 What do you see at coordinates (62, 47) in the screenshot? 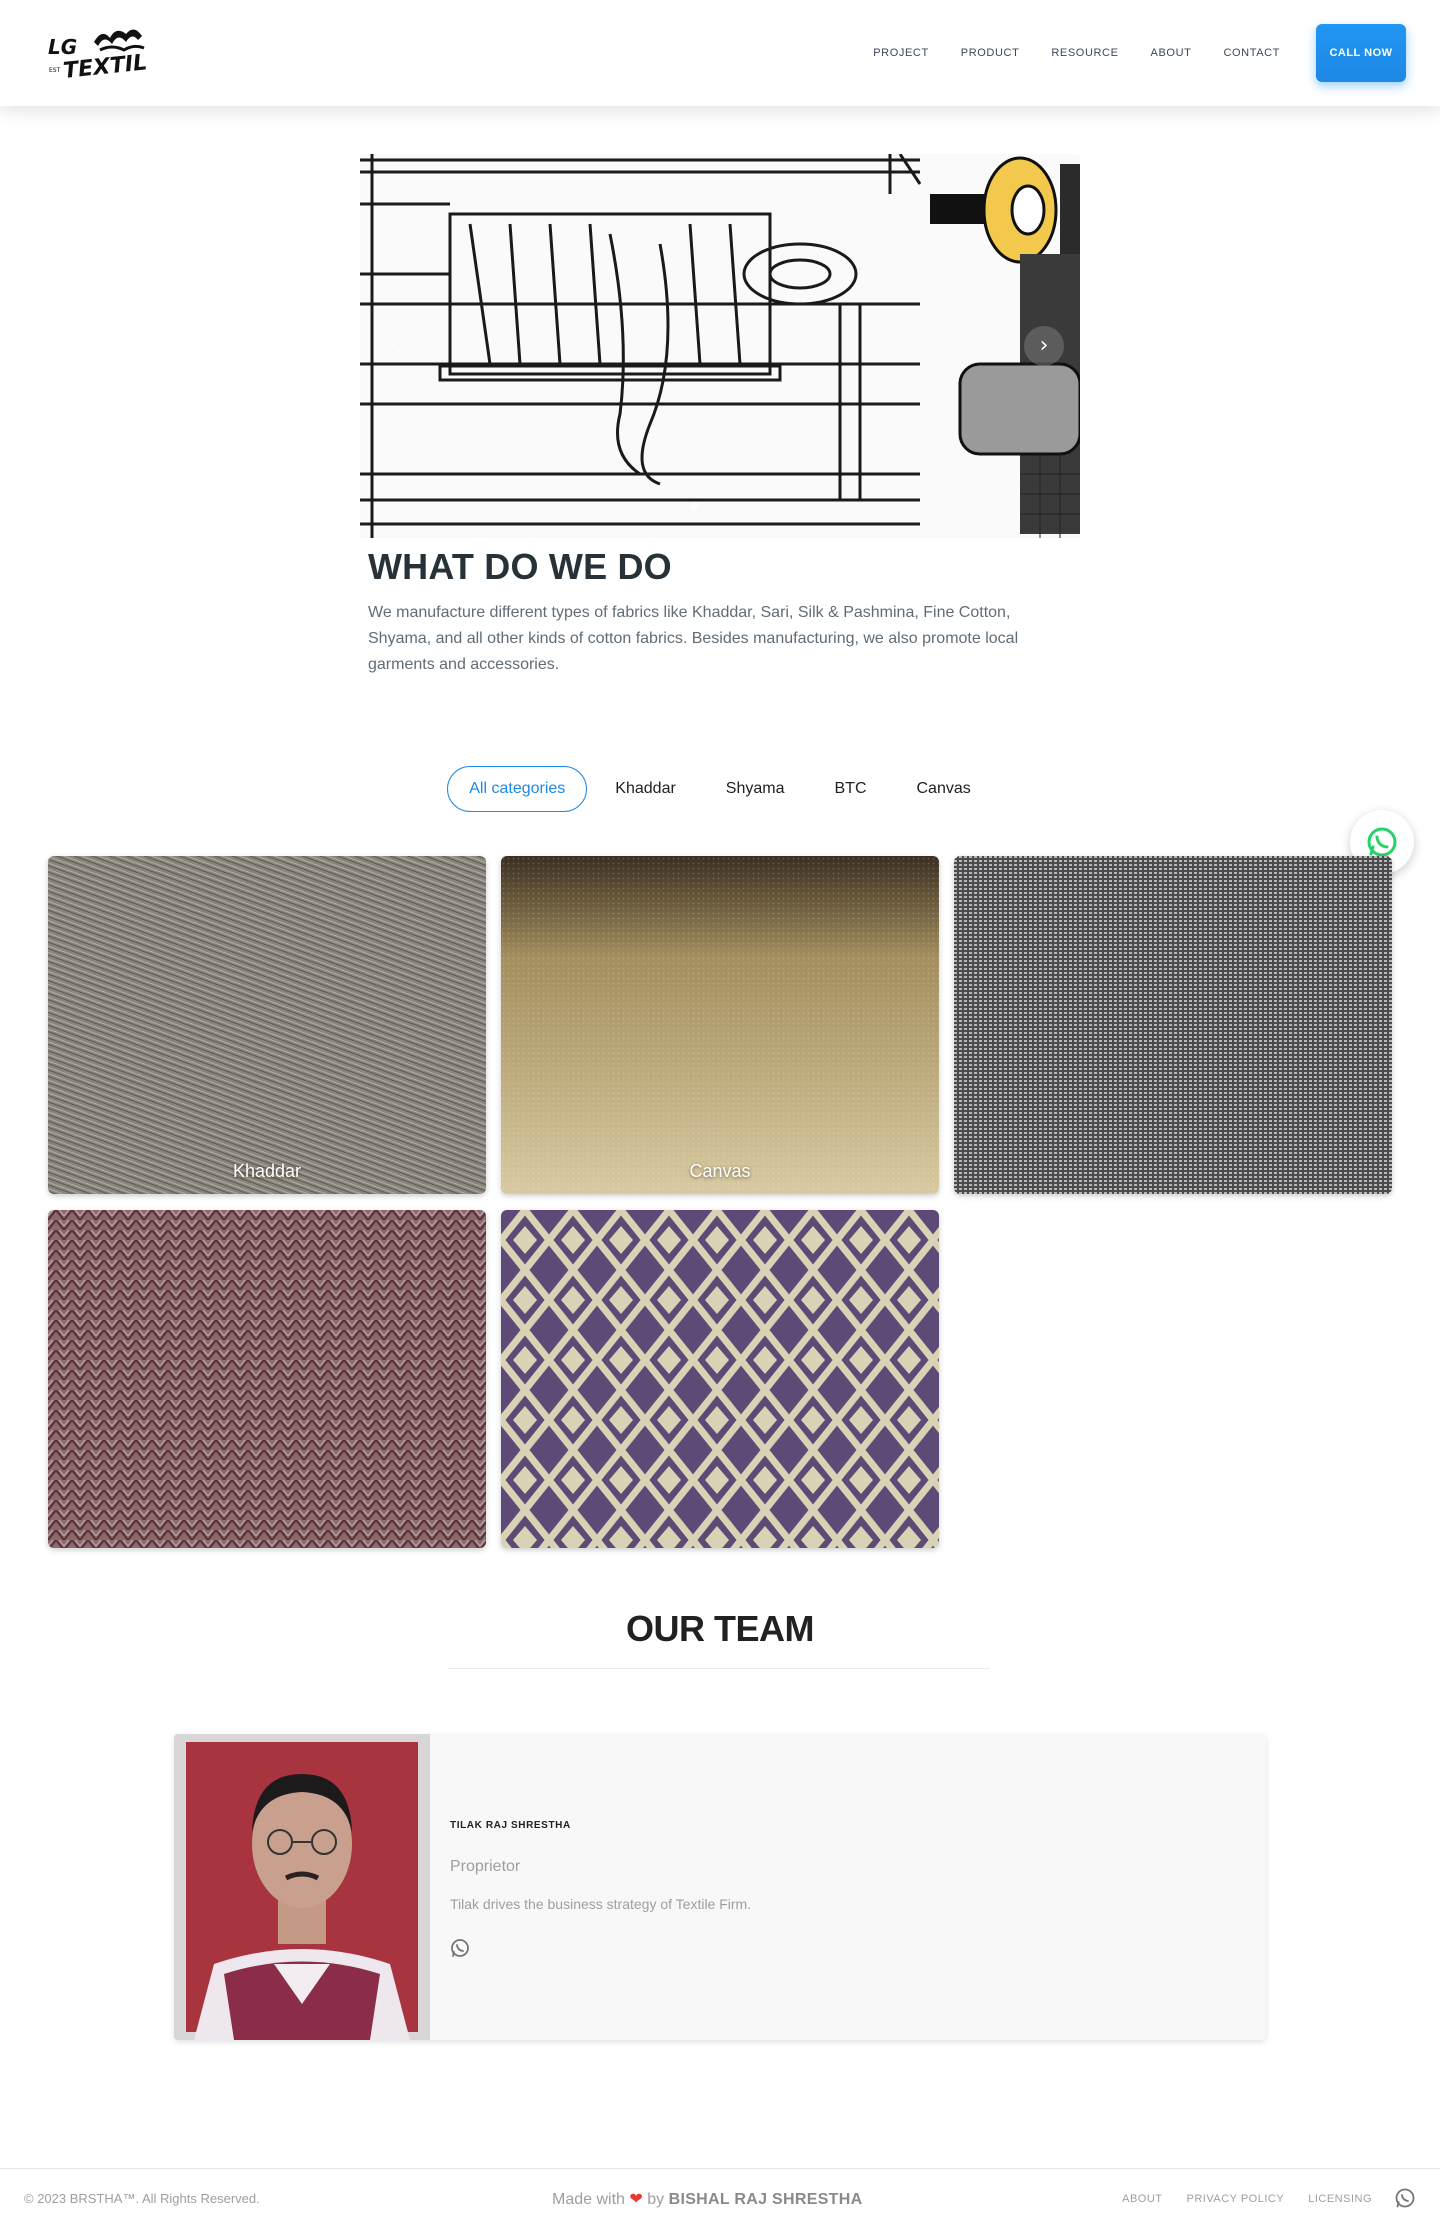
I see `svg-text: LG` at bounding box center [62, 47].